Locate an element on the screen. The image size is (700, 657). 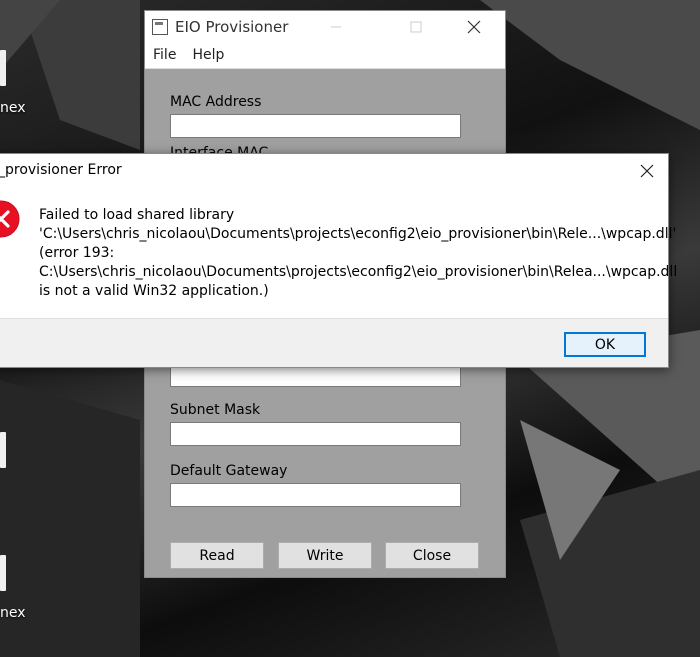
window-title: EIO Provisioner is located at coordinates (232, 26).